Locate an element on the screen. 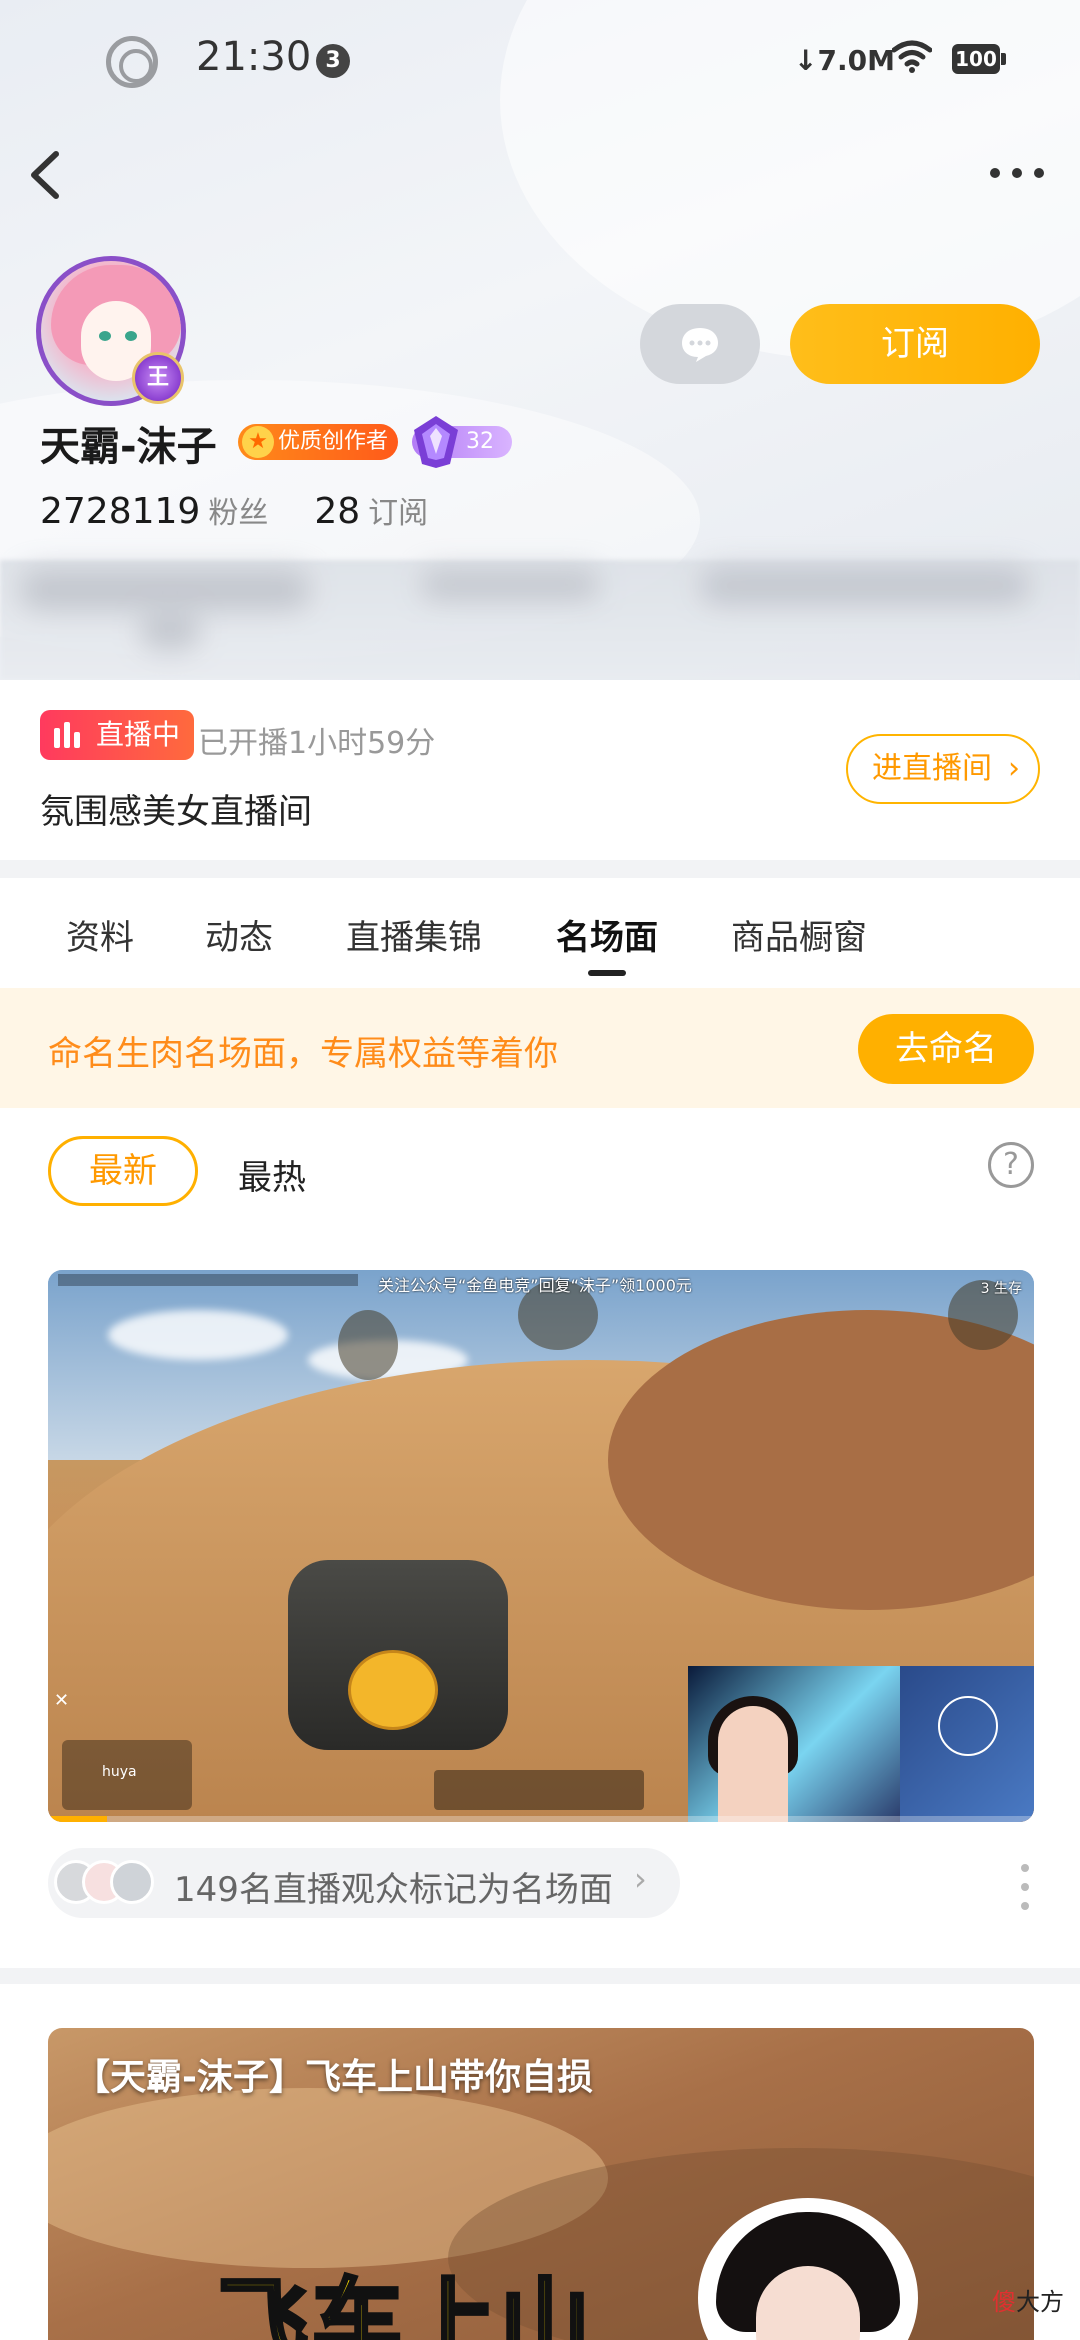 Image resolution: width=1080 pixels, height=2340 pixels. naming-promo-banner: 命名生肉名场面，专属权益等着你 去命名 is located at coordinates (540, 1048).